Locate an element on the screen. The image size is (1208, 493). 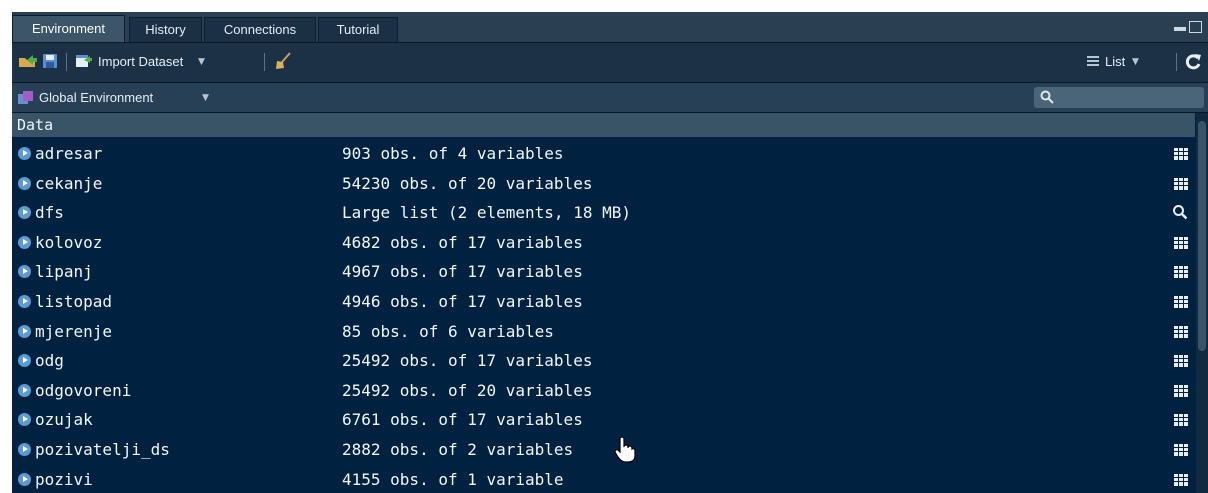
hand-cursor-icon is located at coordinates (625, 450).